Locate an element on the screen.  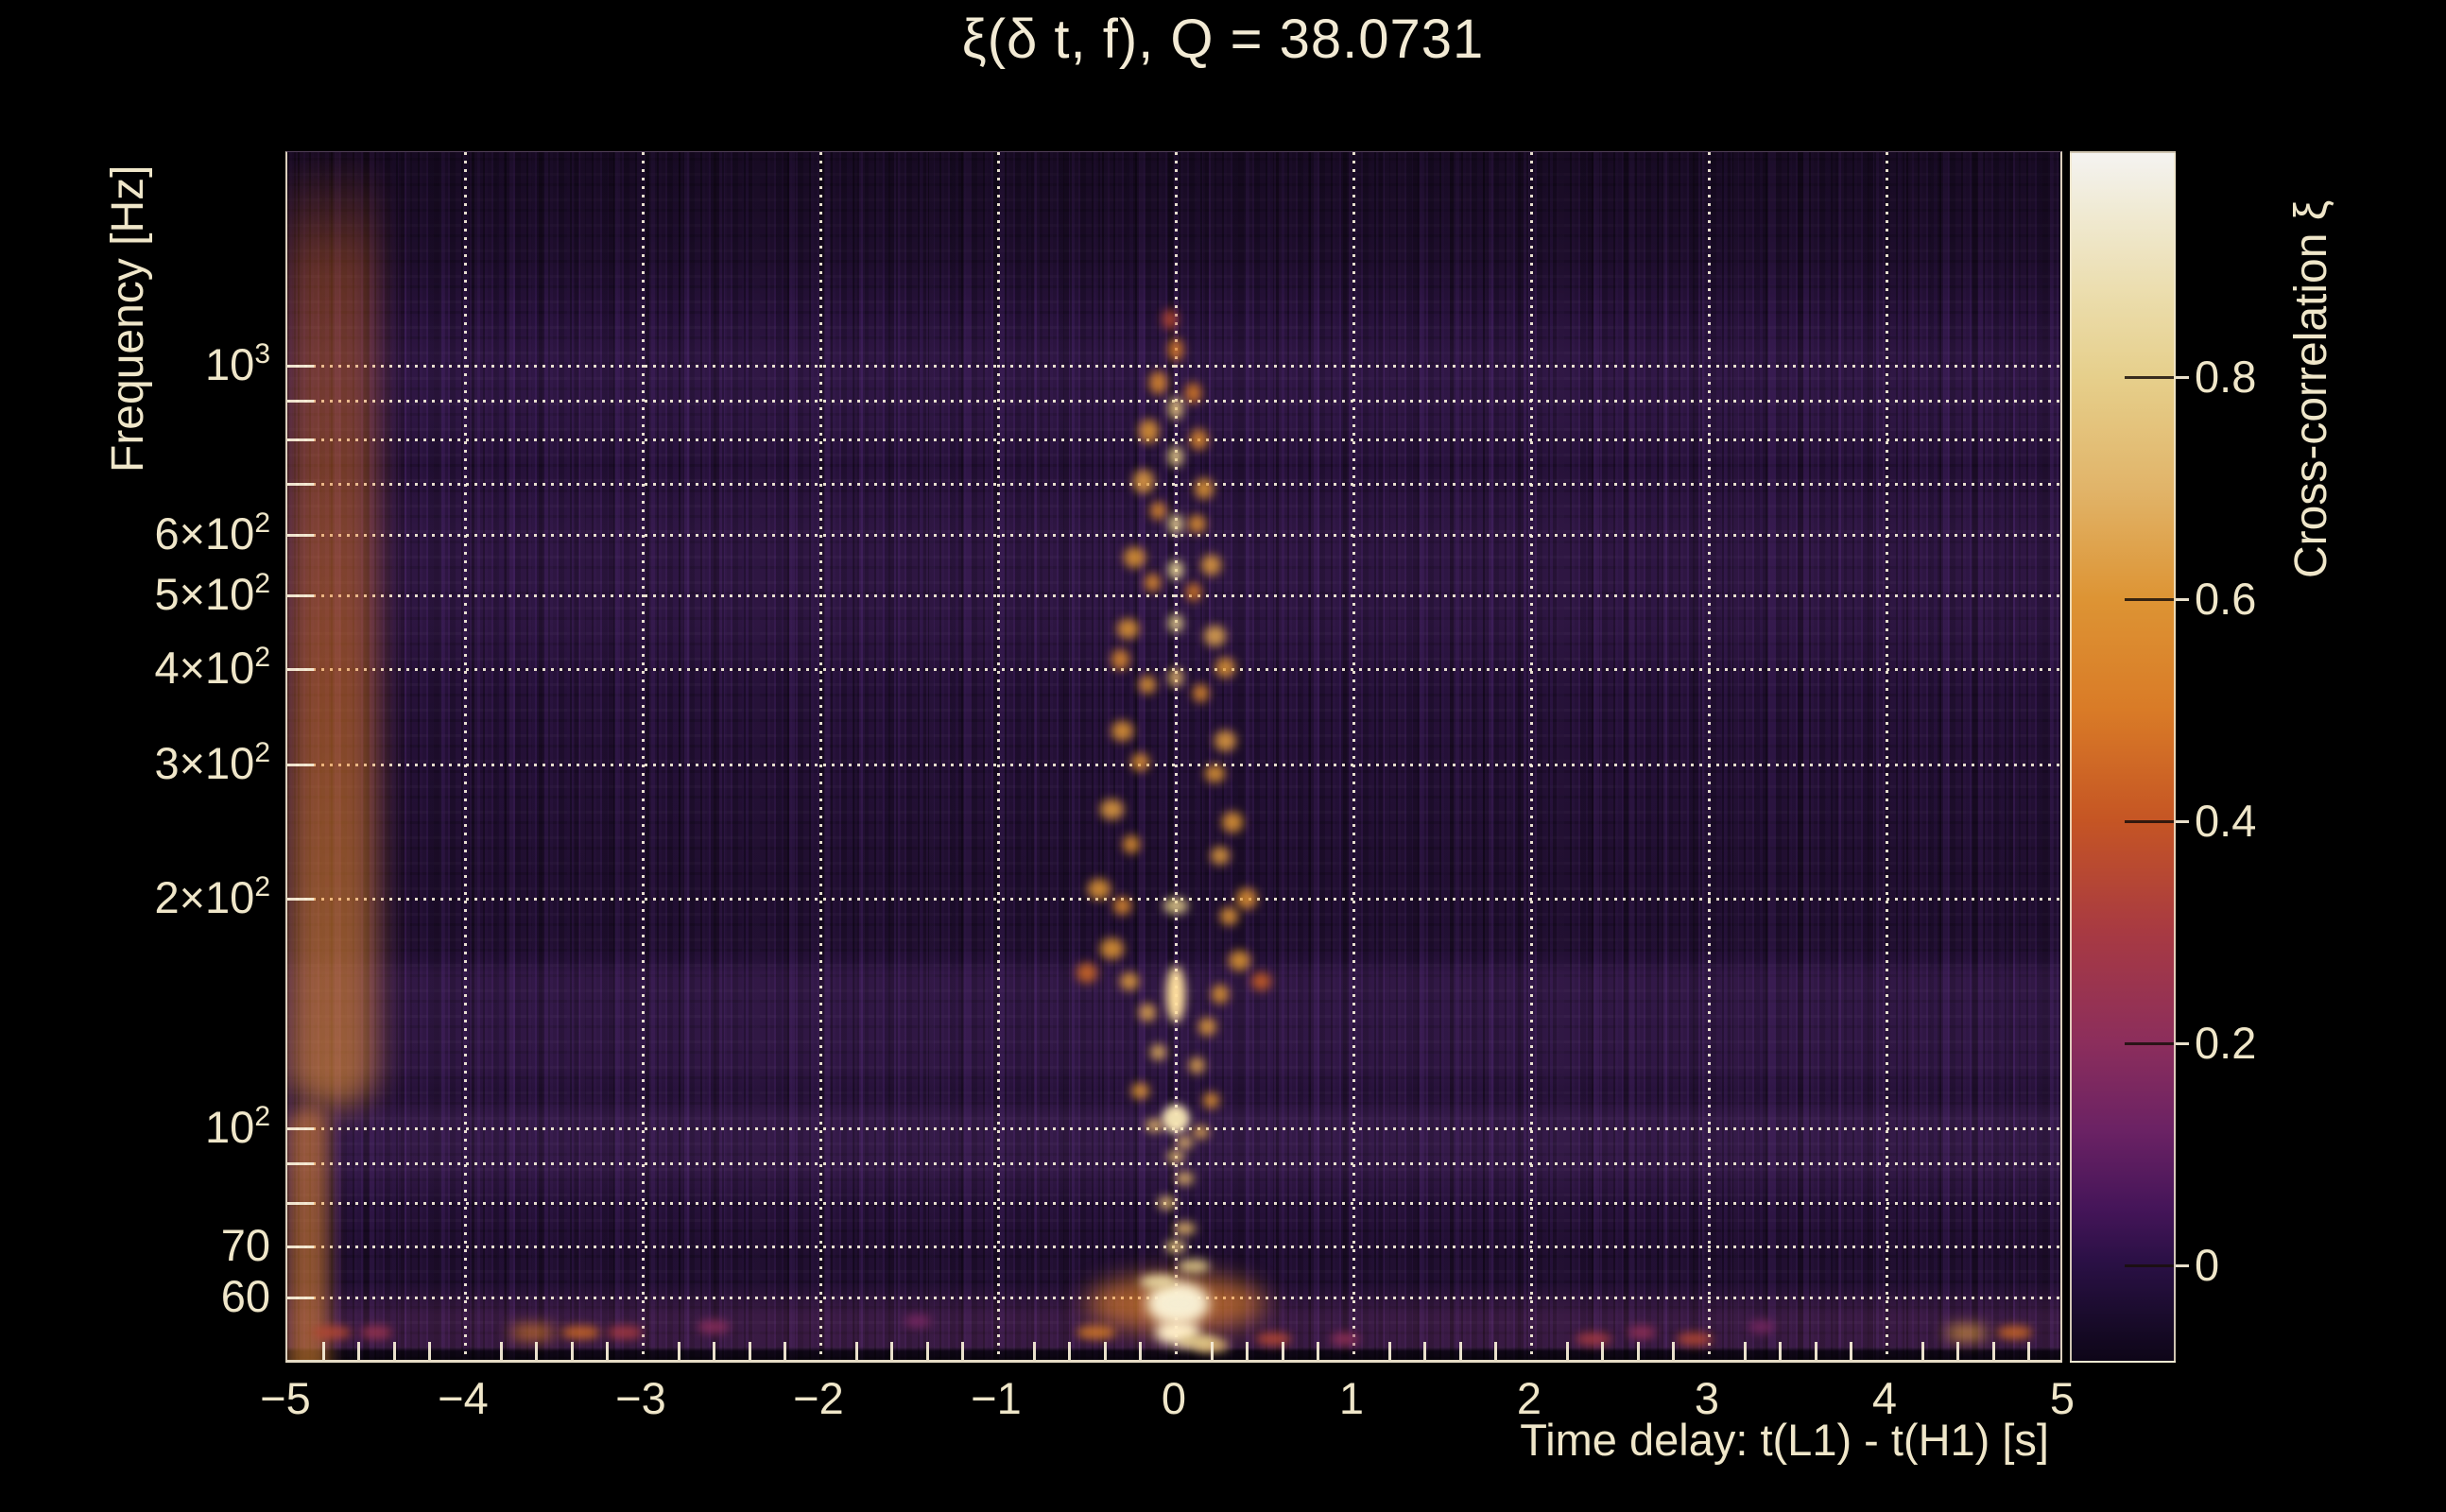
colorbar-tick-nub-0.6 is located at coordinates (2182, 599).